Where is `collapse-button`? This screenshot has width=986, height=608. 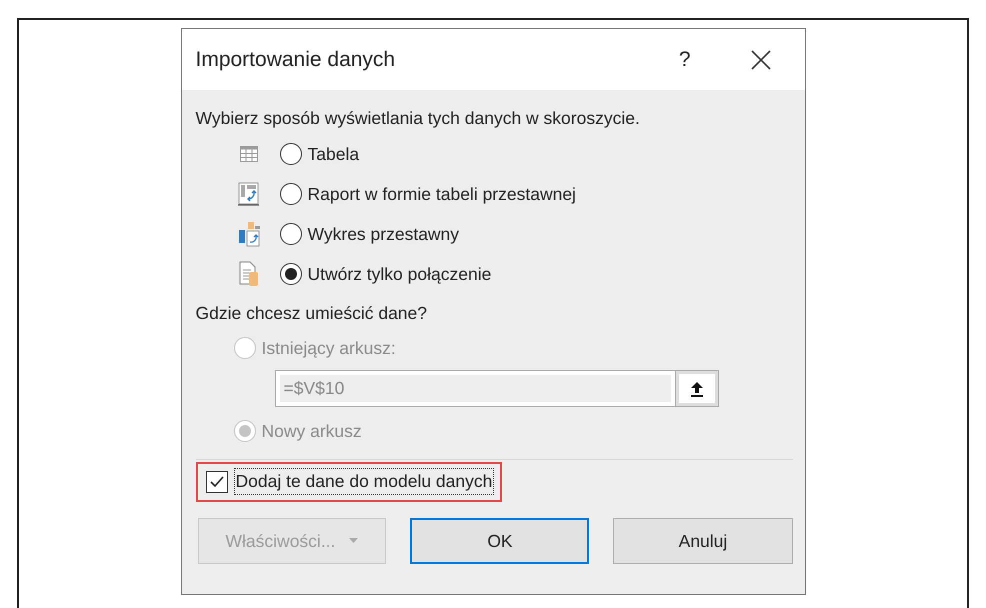 collapse-button is located at coordinates (696, 388).